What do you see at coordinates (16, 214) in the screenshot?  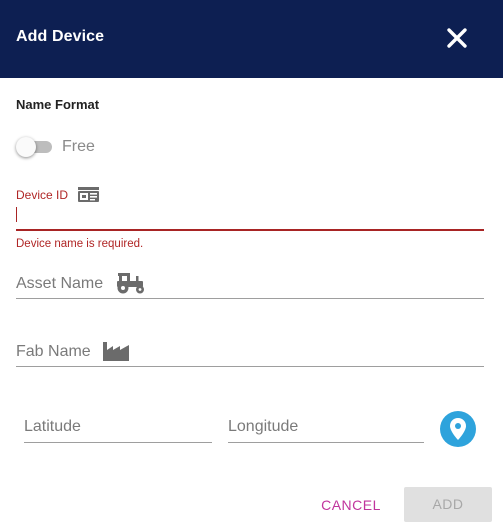 I see `text-caret` at bounding box center [16, 214].